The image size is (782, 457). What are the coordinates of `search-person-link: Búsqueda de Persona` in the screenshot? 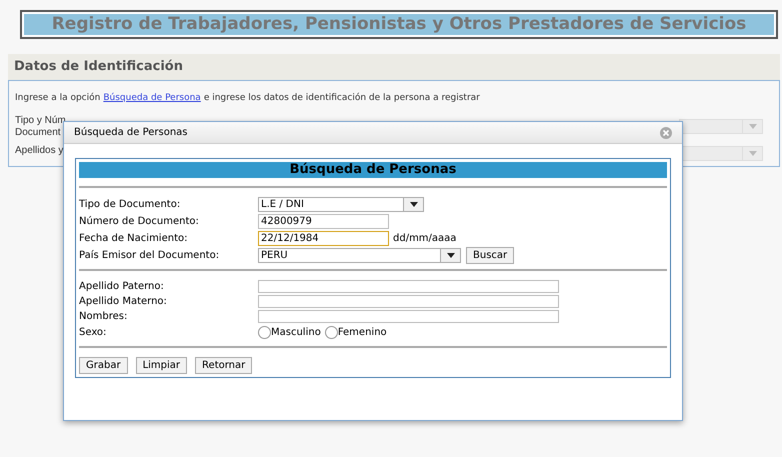 It's located at (152, 99).